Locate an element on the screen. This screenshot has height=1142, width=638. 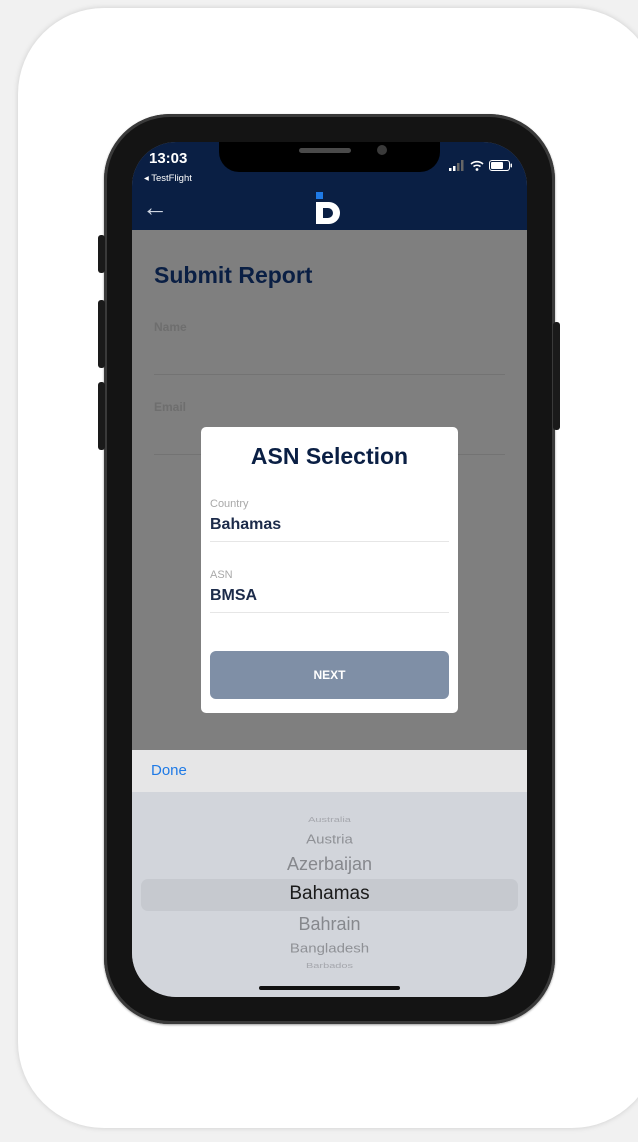
country-label: Country is located at coordinates (229, 504).